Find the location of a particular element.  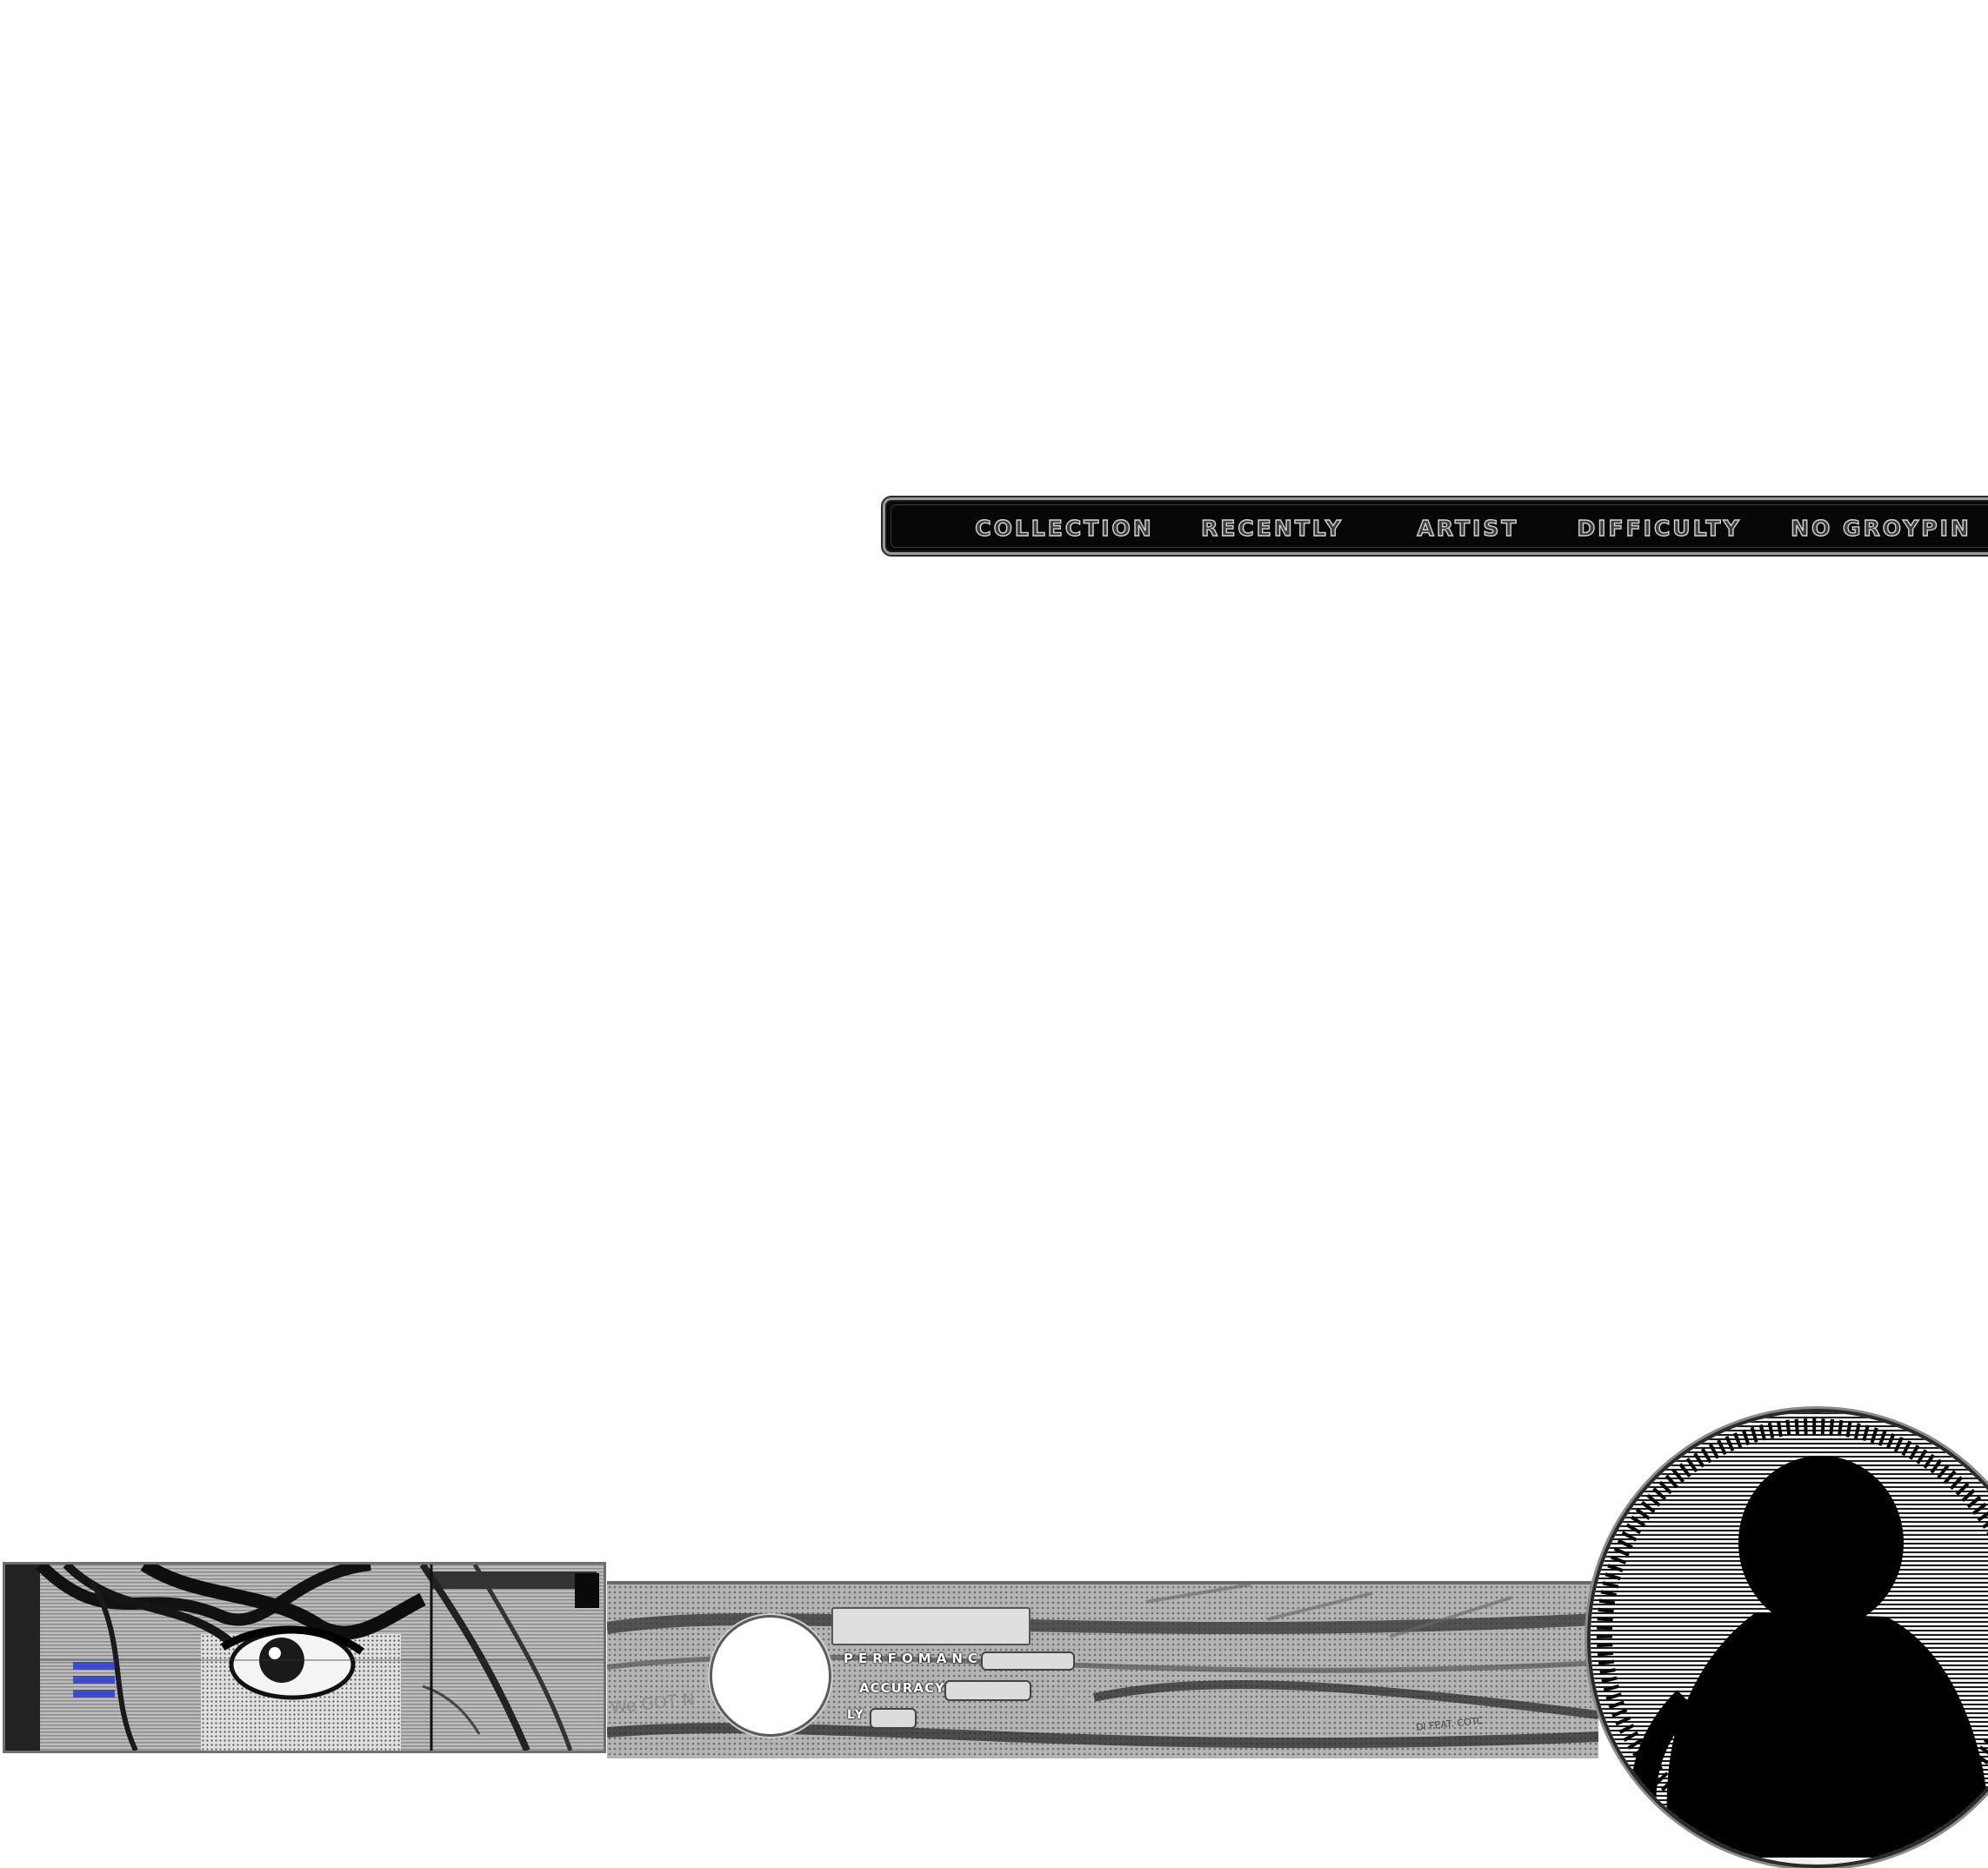

category-tab-difficulty: DIFFICULTY is located at coordinates (1659, 527).